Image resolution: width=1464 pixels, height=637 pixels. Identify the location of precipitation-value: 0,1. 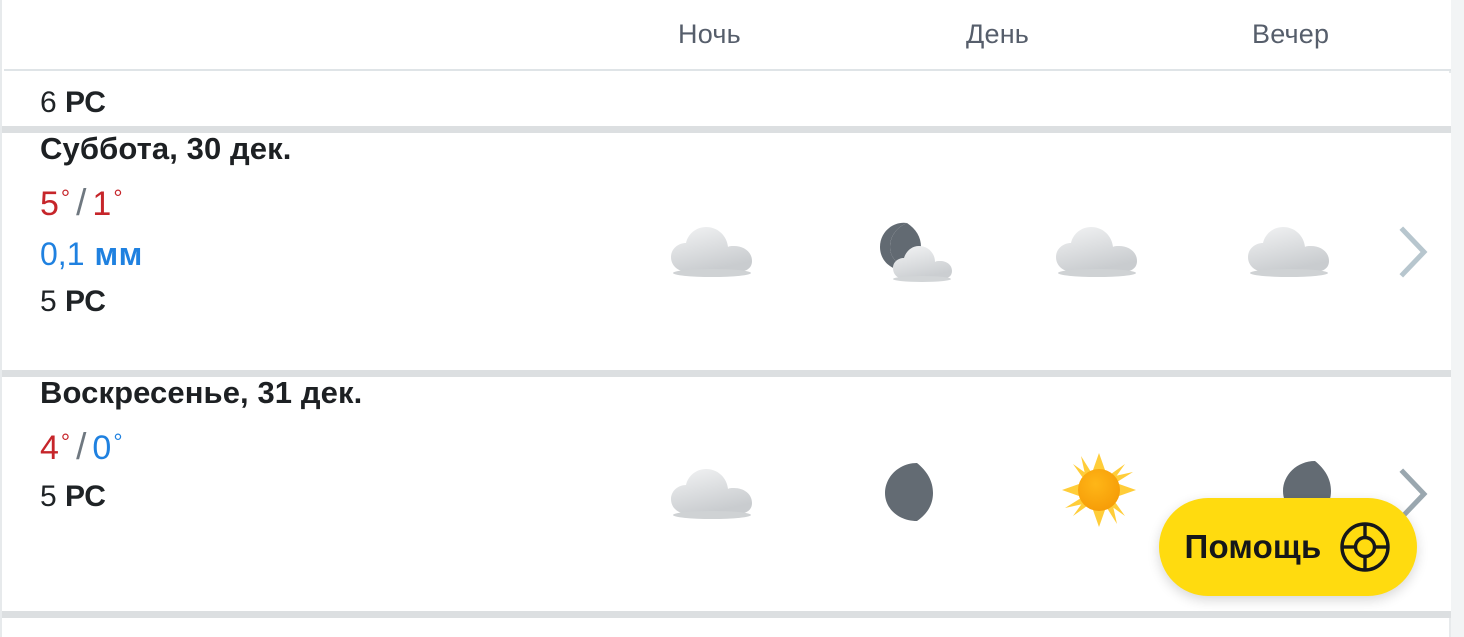
(62, 254).